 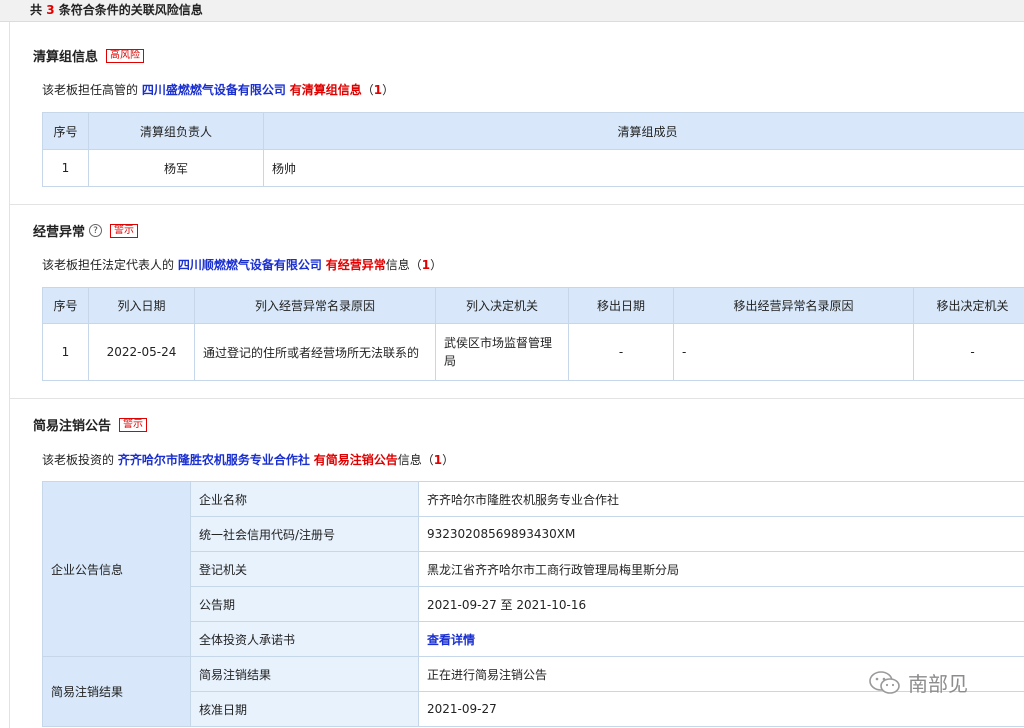 I want to click on abnormal-description: 该老板担任法定代表人的 四川顺燃燃气设备有限公司 有经营异常信息（1）, so click(x=242, y=264).